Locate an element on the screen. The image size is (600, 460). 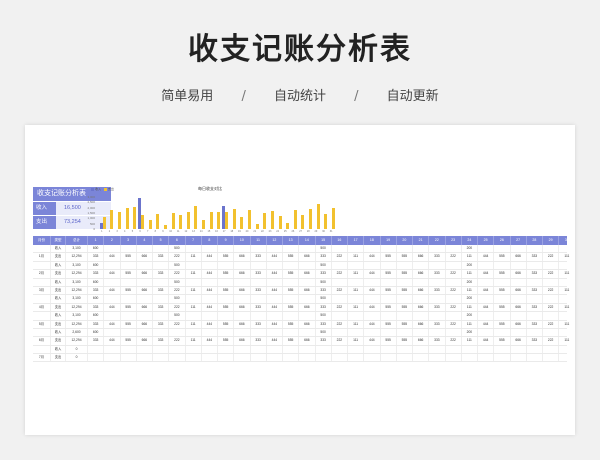
total-cell: 3,100 is located at coordinates (77, 316).